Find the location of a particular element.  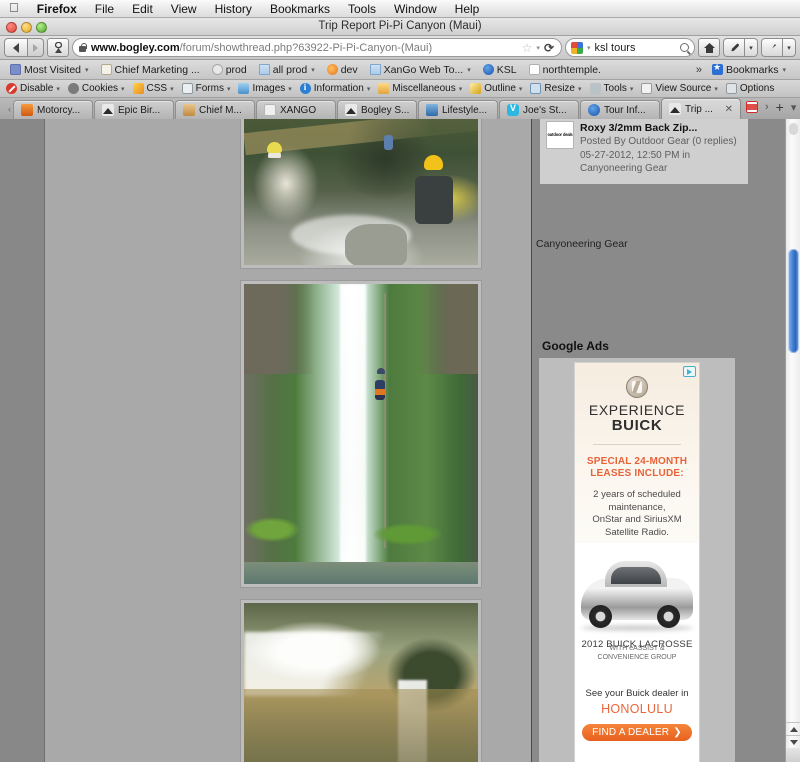

vertical-scrollbar is located at coordinates (792, 440).